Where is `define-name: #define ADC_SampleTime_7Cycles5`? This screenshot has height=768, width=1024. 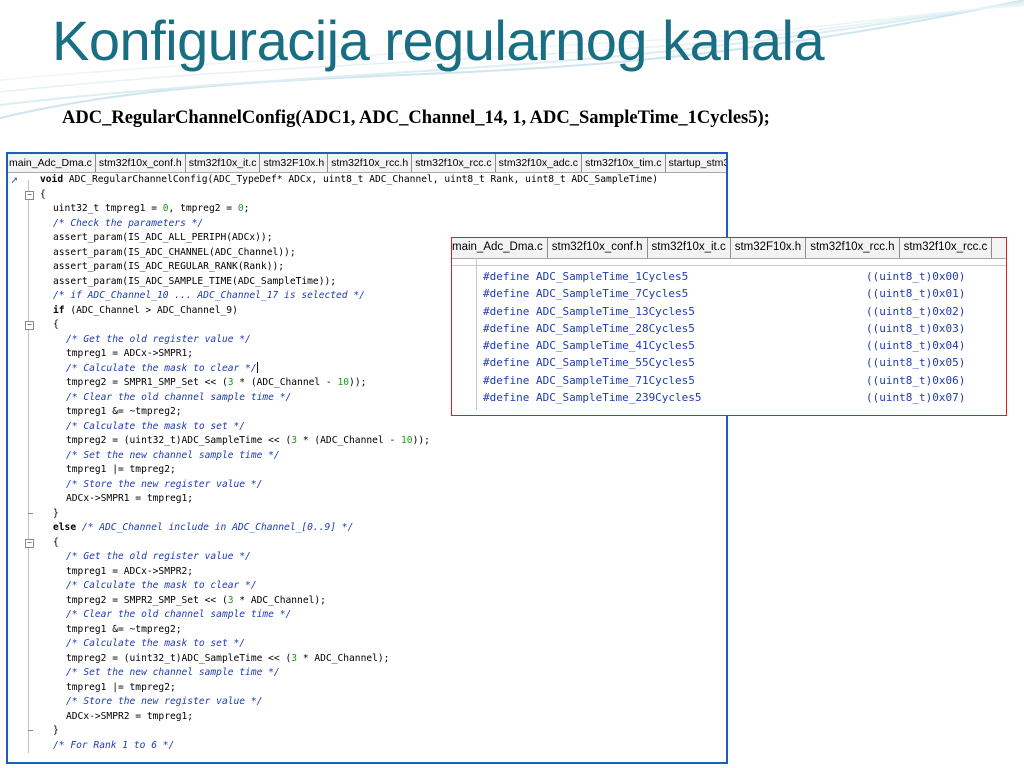 define-name: #define ADC_SampleTime_7Cycles5 is located at coordinates (586, 294).